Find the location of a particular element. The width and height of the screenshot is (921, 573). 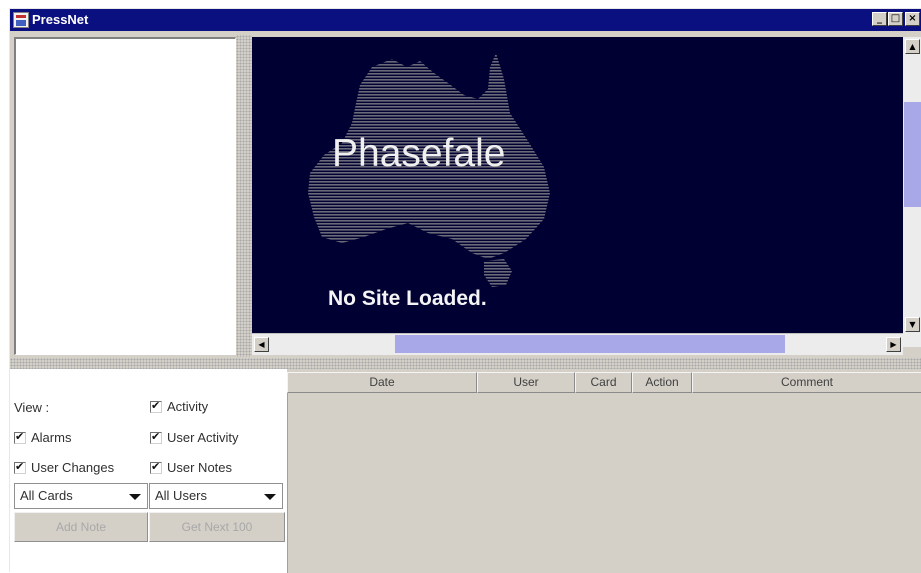

add-note-button: Add Note is located at coordinates (81, 527).